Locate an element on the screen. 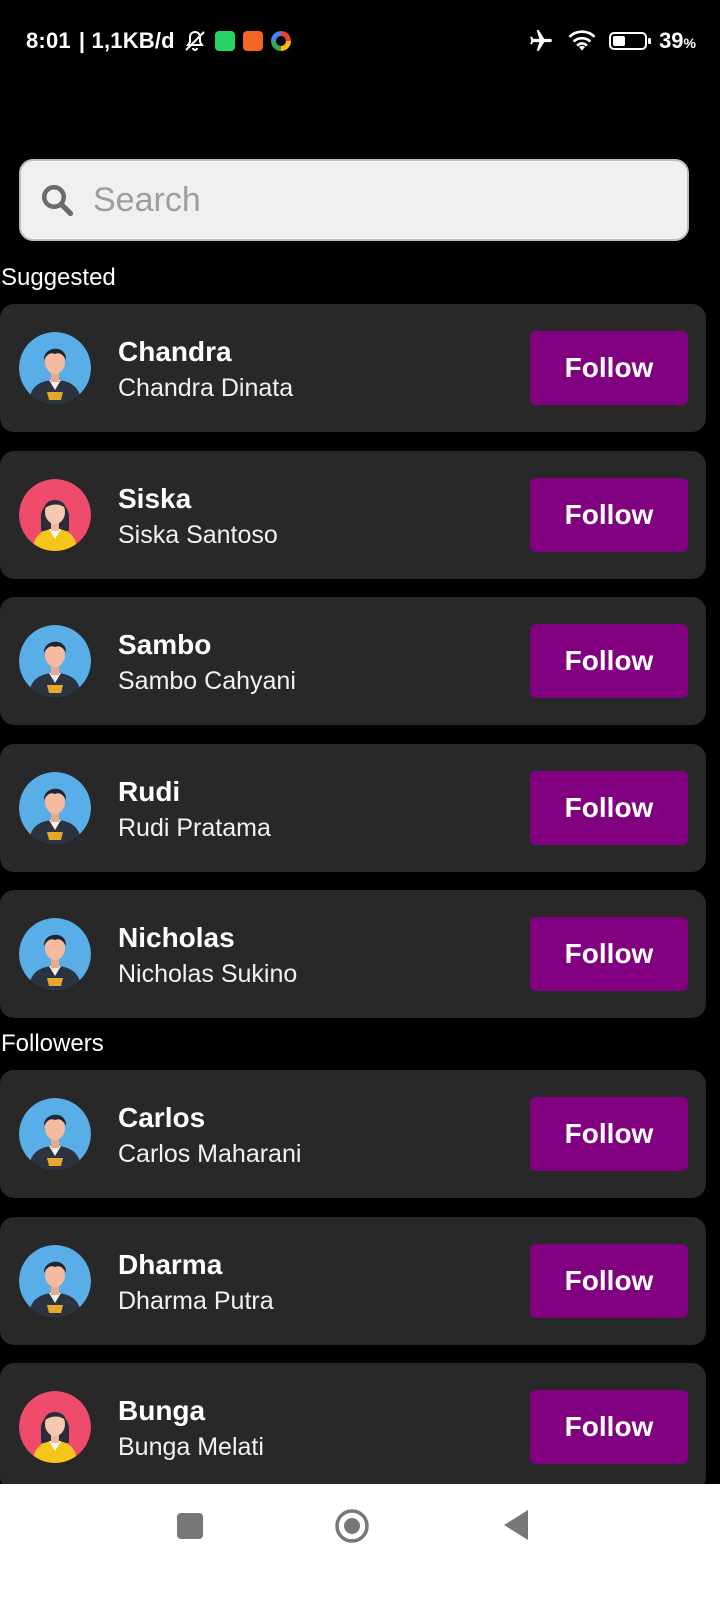  user-card: Siska Siska Santoso Follow is located at coordinates (353, 514).